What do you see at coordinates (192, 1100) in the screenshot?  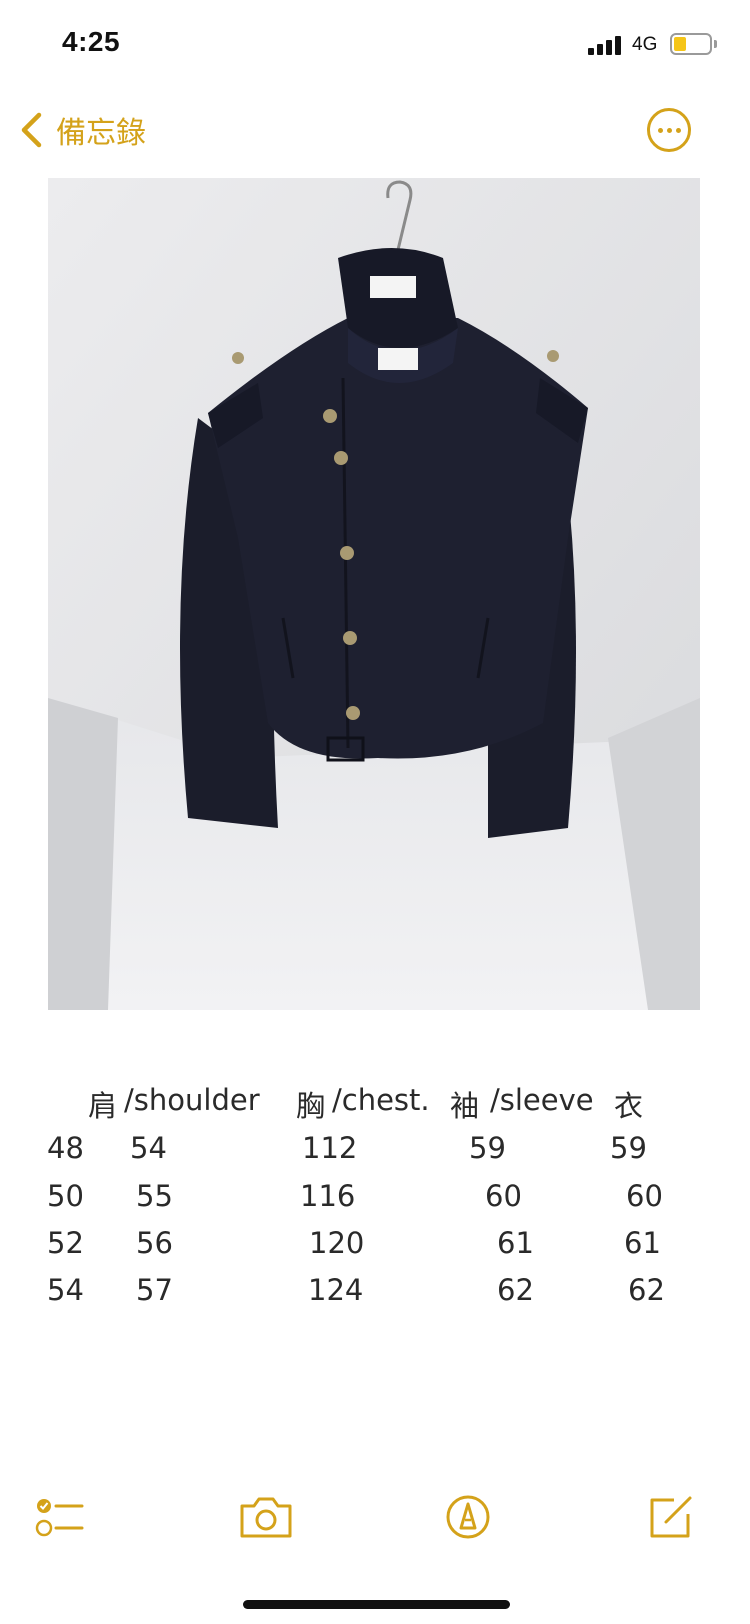 I see `header-shoulder-en: /shoulder` at bounding box center [192, 1100].